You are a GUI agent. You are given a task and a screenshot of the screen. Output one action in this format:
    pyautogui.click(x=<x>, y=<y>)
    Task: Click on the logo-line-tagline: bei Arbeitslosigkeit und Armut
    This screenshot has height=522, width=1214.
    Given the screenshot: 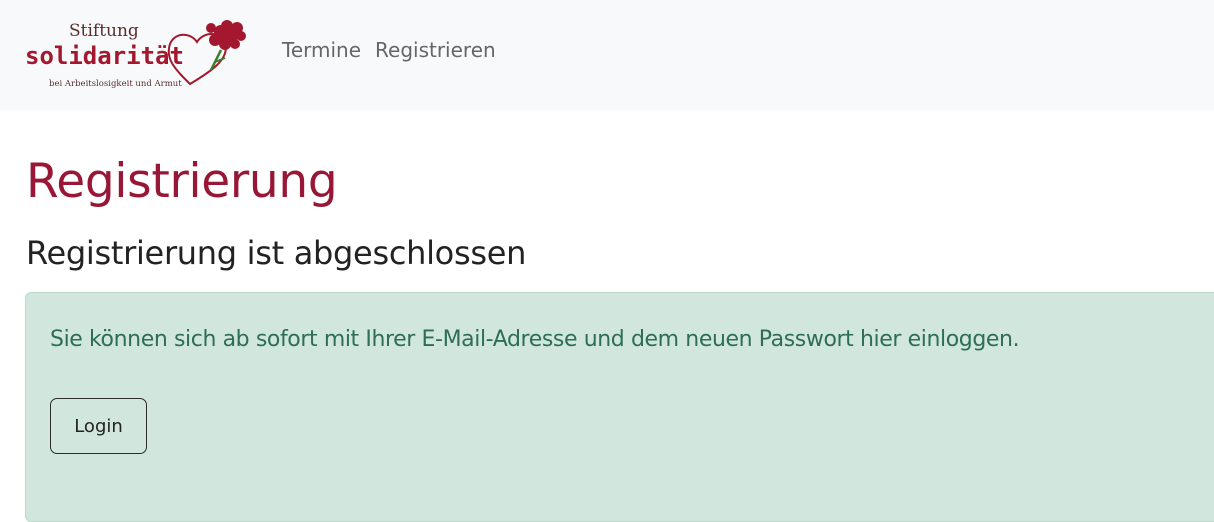 What is the action you would take?
    pyautogui.click(x=115, y=84)
    